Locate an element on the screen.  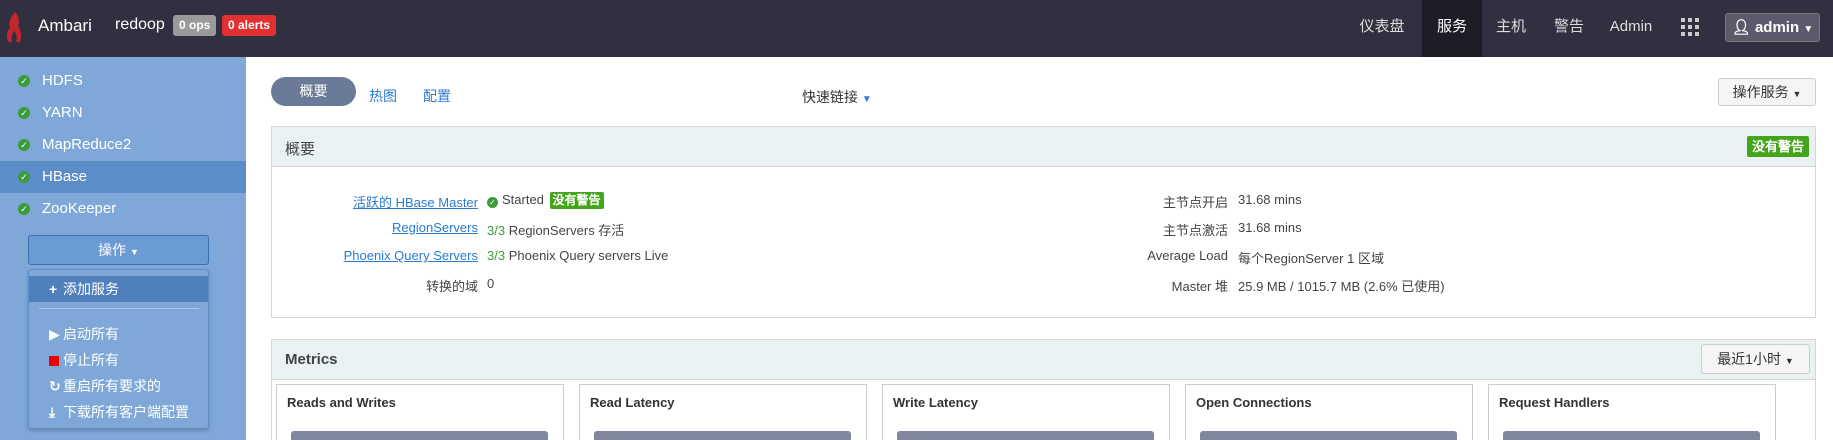
widget-read-latency: Read Latency is located at coordinates (723, 412).